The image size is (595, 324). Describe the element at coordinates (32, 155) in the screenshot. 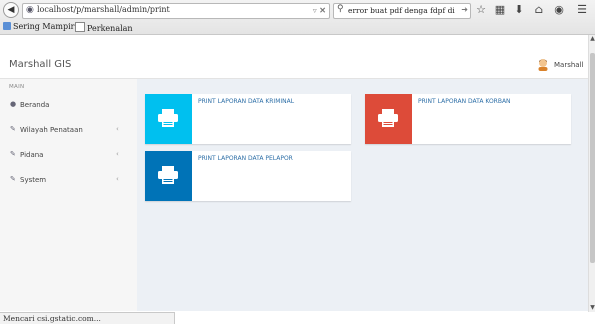

I see `sidebar-item-label: Pidana` at that location.